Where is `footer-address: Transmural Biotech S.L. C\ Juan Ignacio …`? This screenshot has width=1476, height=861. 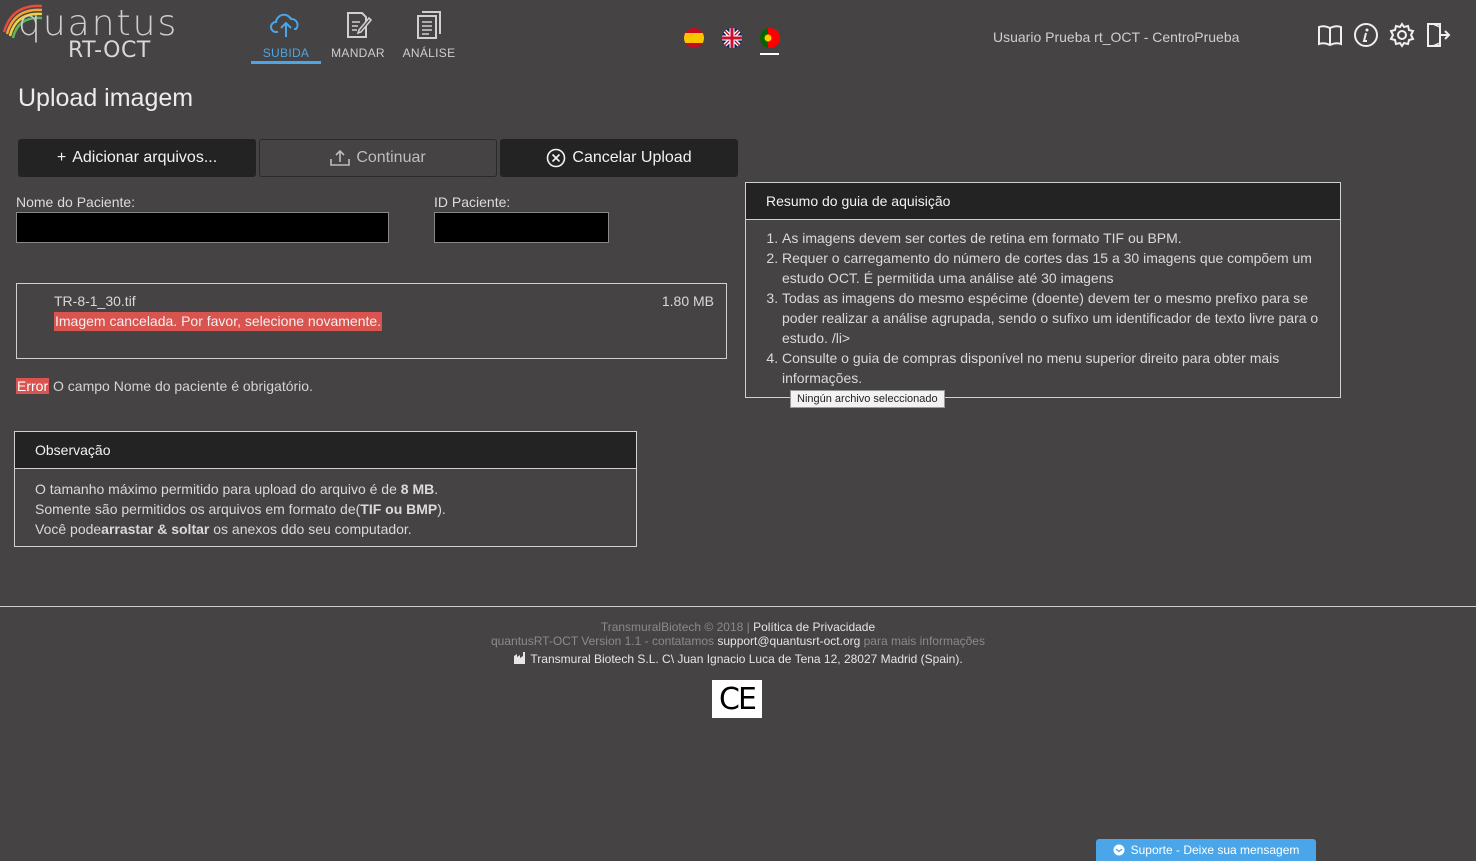
footer-address: Transmural Biotech S.L. C\ Juan Ignacio … is located at coordinates (738, 658).